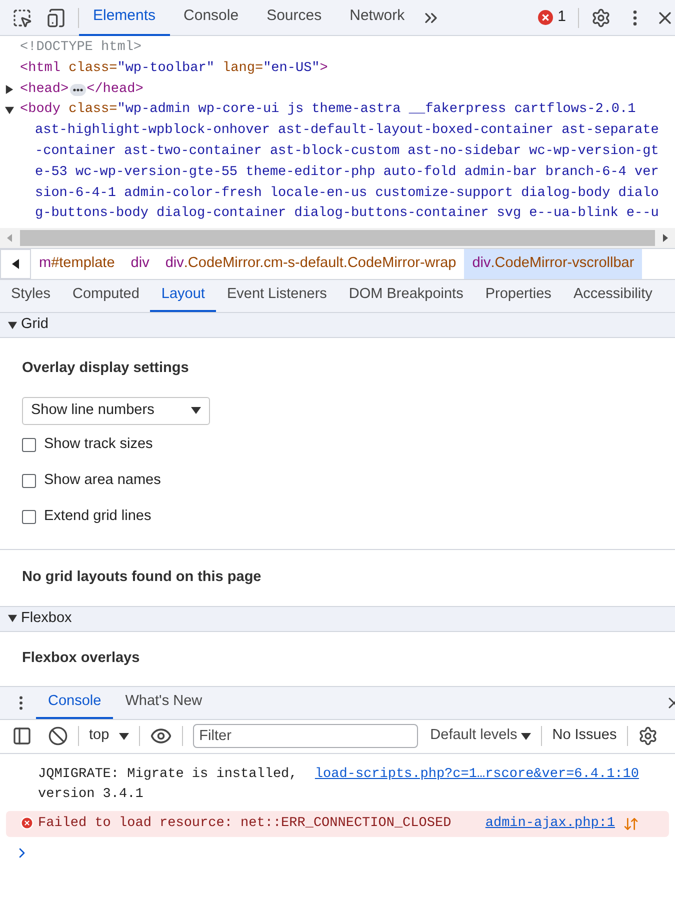 The width and height of the screenshot is (675, 900). Describe the element at coordinates (294, 18) in the screenshot. I see `panel-tab: Sources` at that location.